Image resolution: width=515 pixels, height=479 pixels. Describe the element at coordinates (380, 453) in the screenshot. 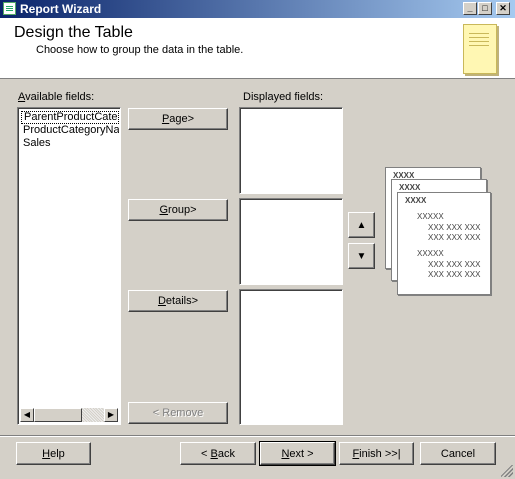

I see `finish-button-label: inish >>|` at that location.